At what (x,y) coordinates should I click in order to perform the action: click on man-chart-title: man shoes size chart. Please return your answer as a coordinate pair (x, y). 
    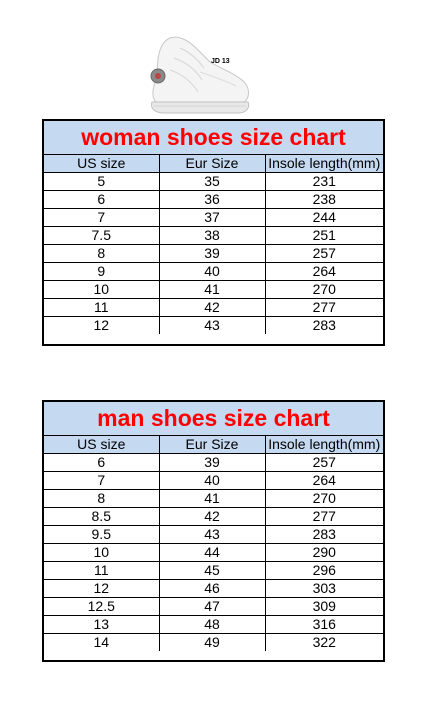
    Looking at the image, I should click on (213, 419).